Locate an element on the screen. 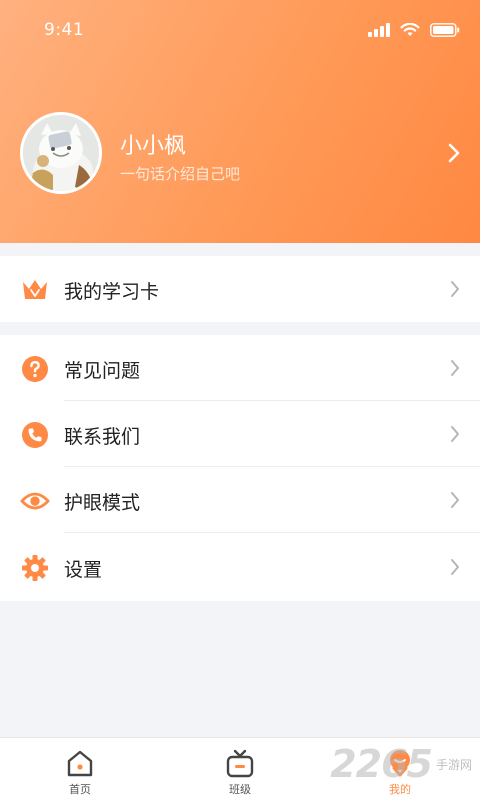 The width and height of the screenshot is (480, 800). profile-name: 小小枫 is located at coordinates (153, 146).